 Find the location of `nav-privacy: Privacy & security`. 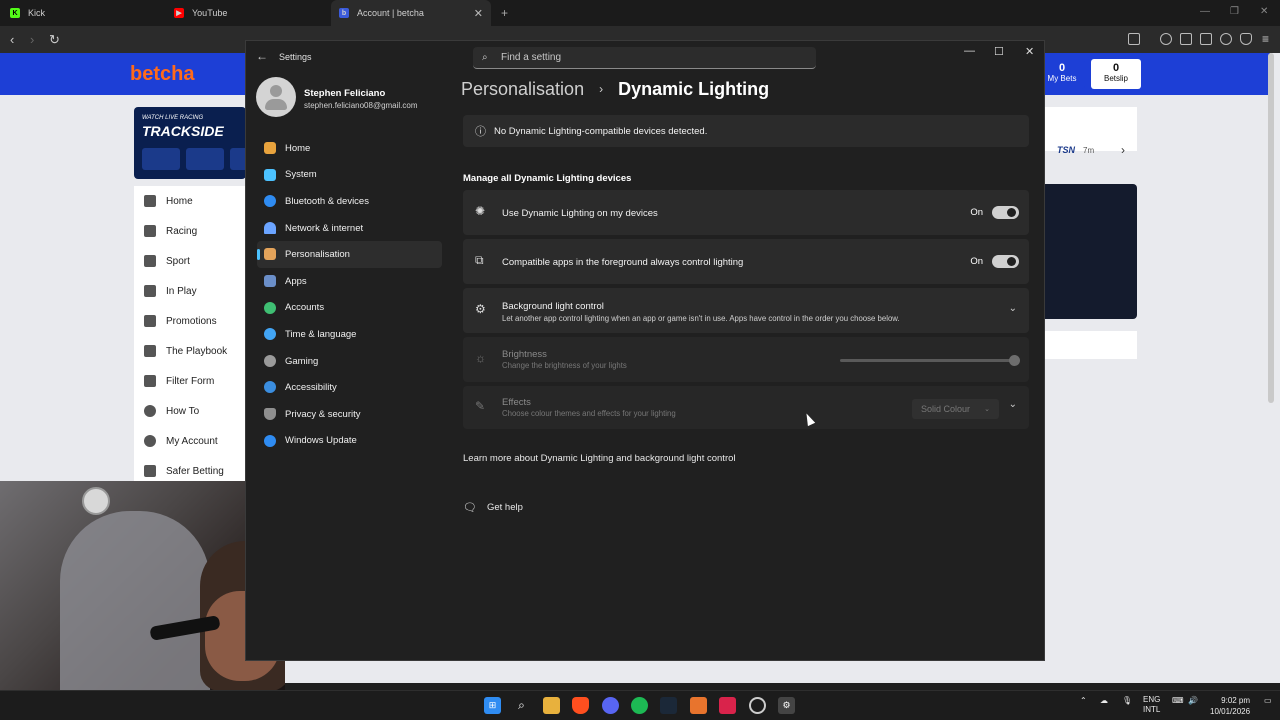

nav-privacy: Privacy & security is located at coordinates (349, 414).